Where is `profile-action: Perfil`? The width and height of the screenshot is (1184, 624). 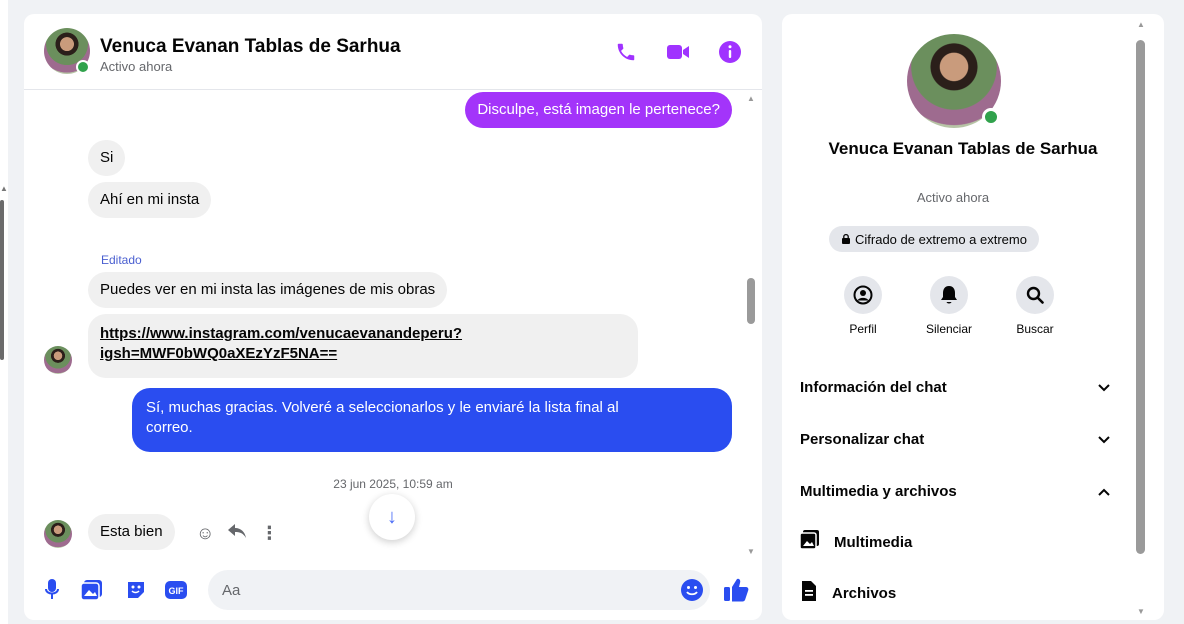
profile-action: Perfil is located at coordinates (863, 306).